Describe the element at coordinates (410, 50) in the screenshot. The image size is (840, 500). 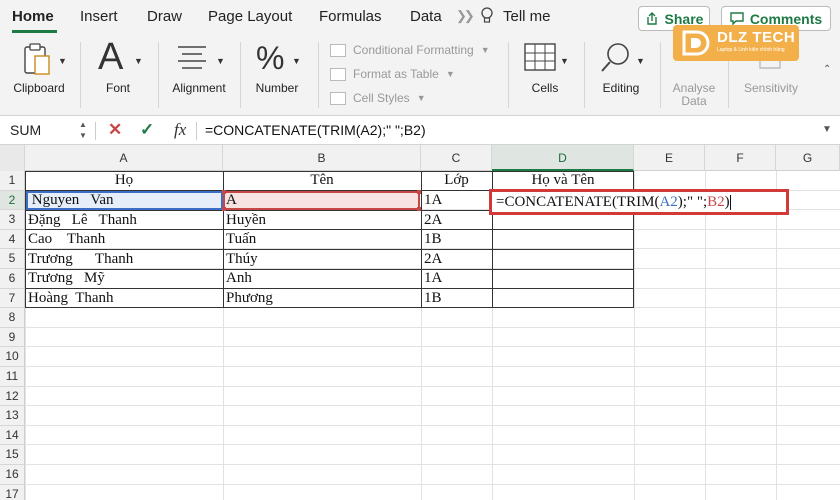
I see `conditional-formatting-button: Conditional Formatting ▼` at that location.